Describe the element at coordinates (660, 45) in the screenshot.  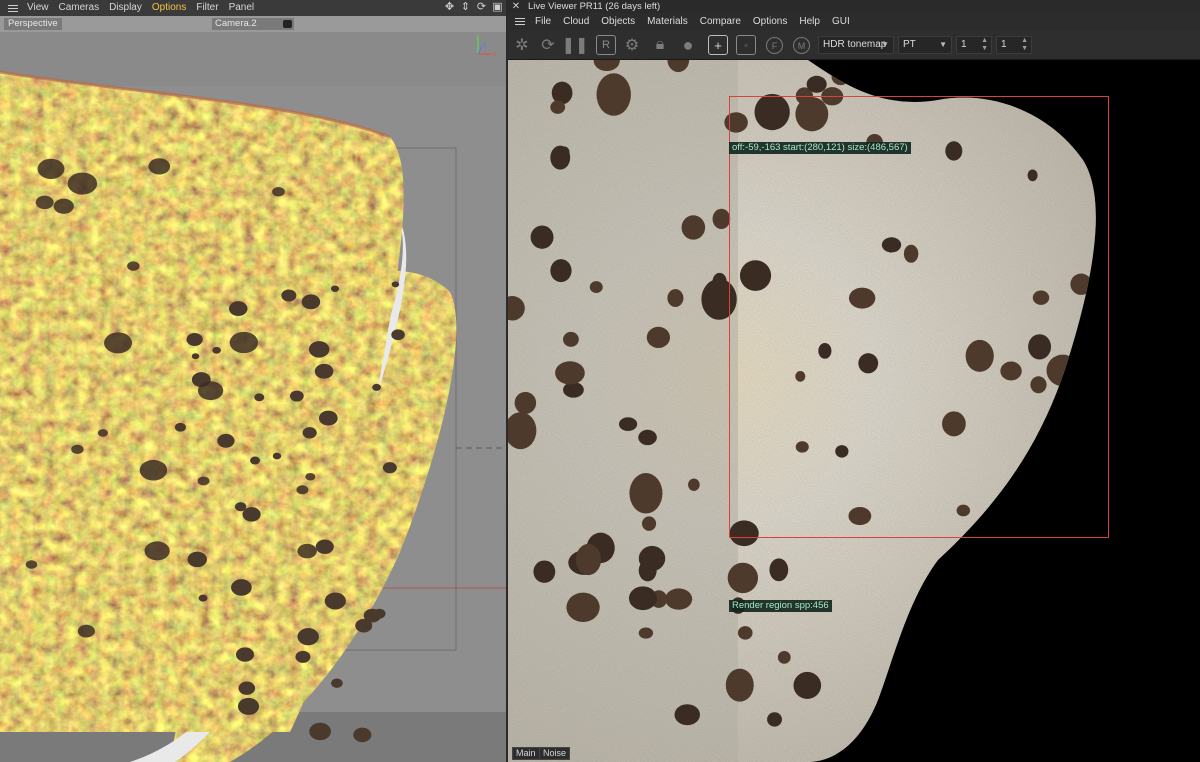
I see `lock-icon: 🔒︎` at that location.